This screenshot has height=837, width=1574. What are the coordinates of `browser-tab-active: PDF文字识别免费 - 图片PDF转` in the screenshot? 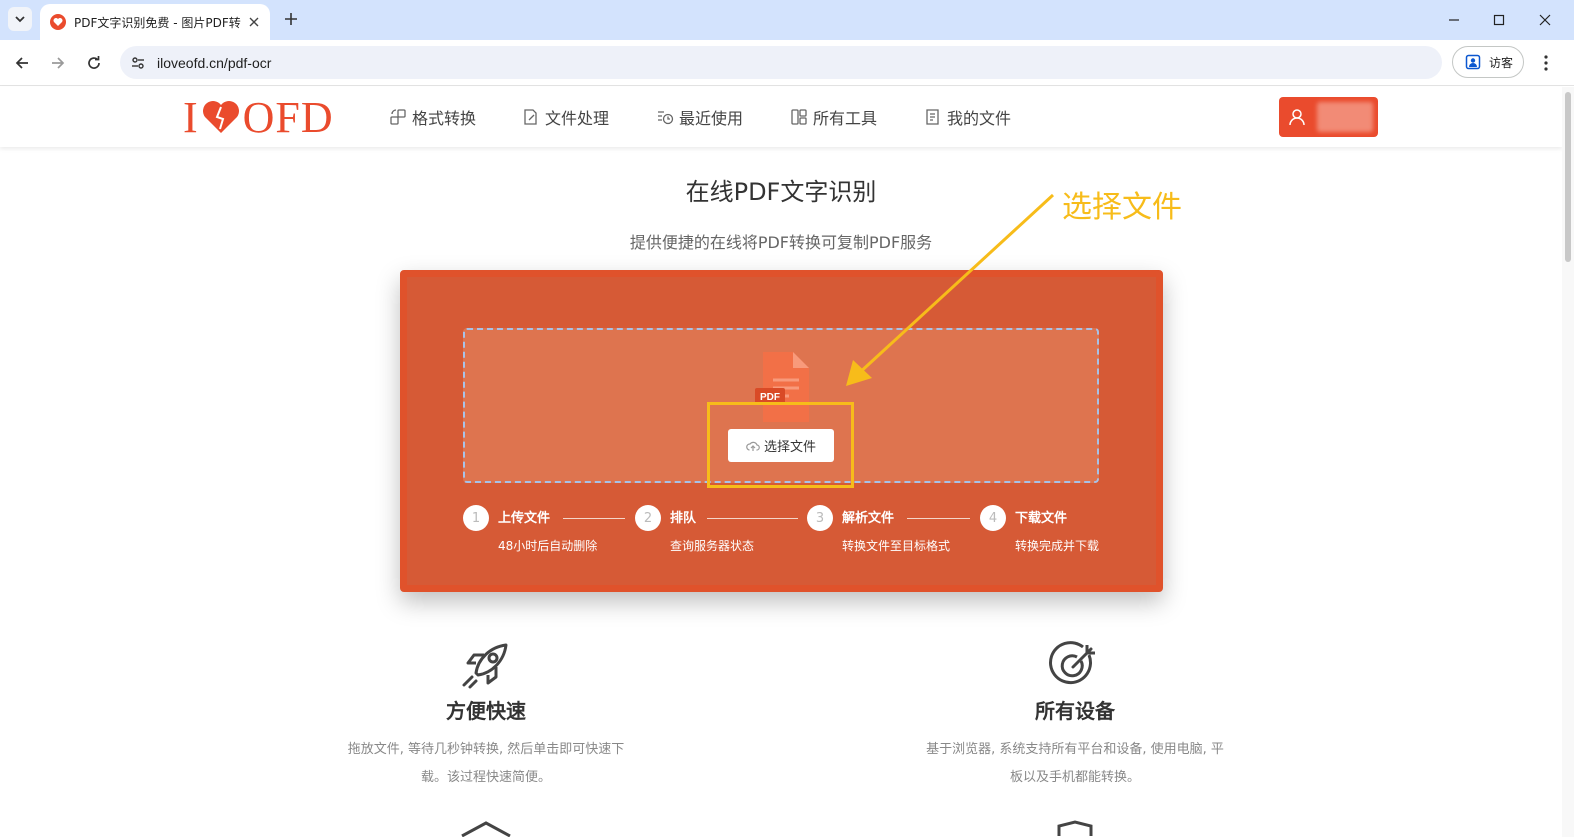 It's located at (155, 22).